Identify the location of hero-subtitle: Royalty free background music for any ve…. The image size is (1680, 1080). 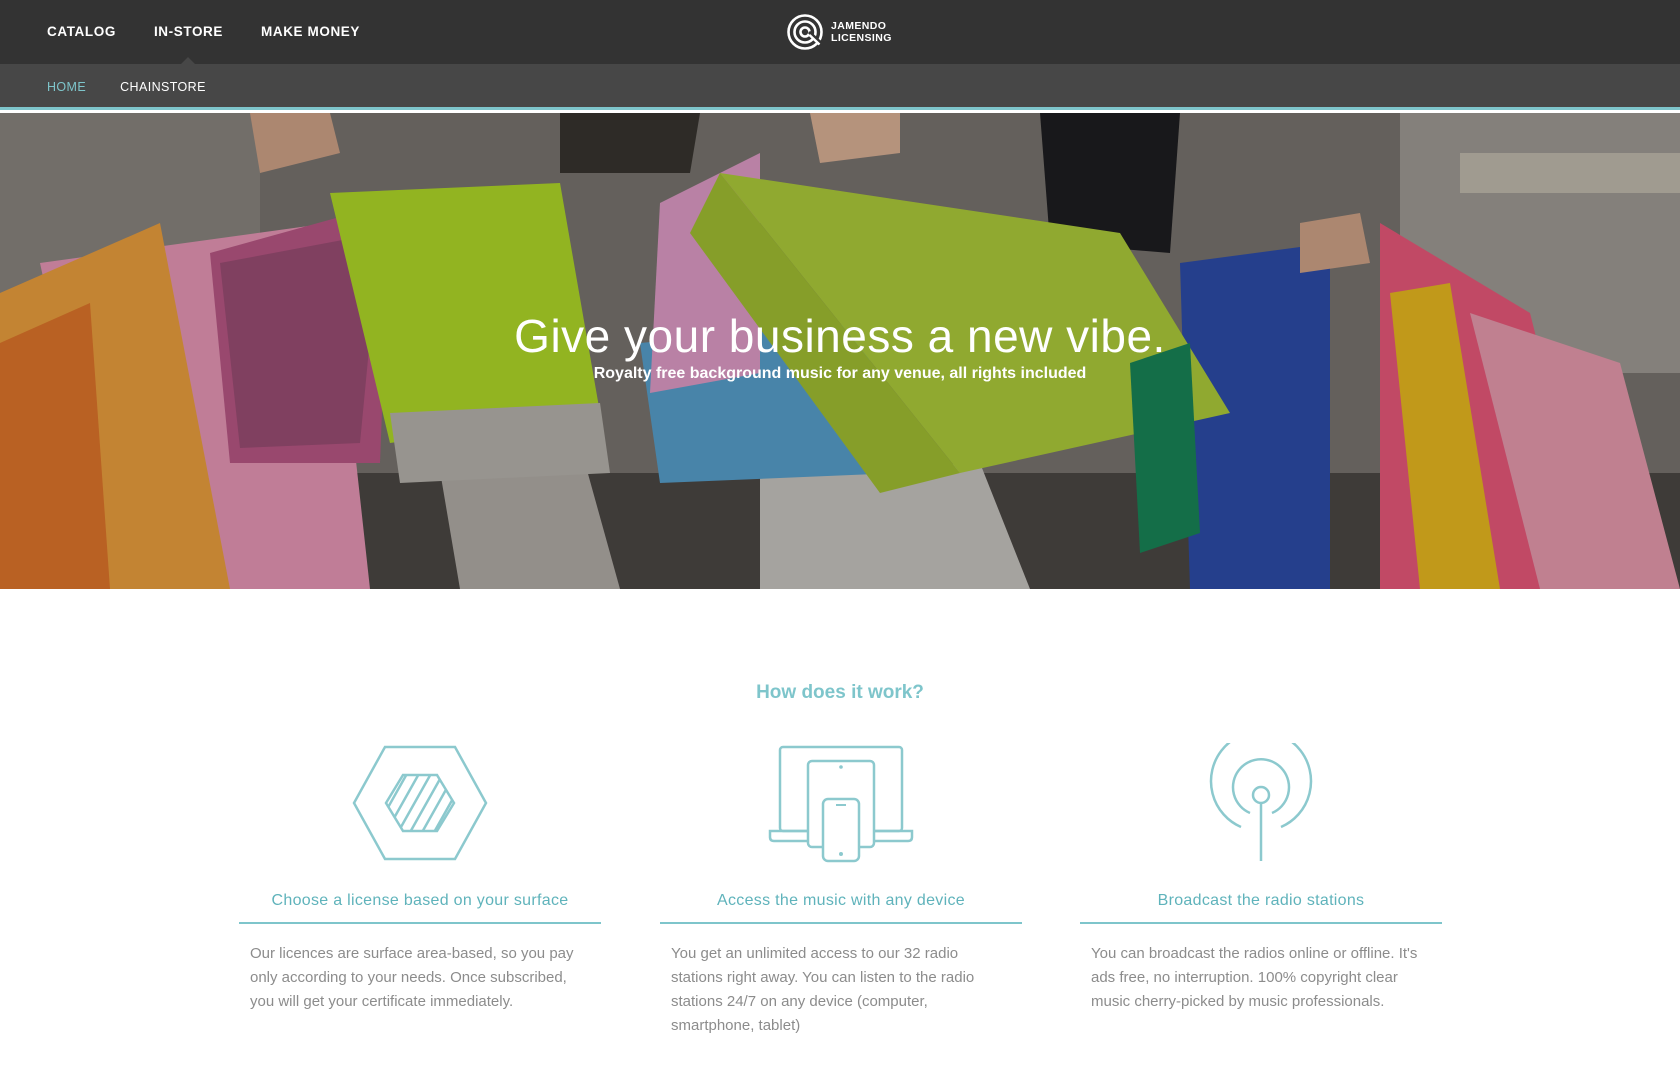
(840, 373).